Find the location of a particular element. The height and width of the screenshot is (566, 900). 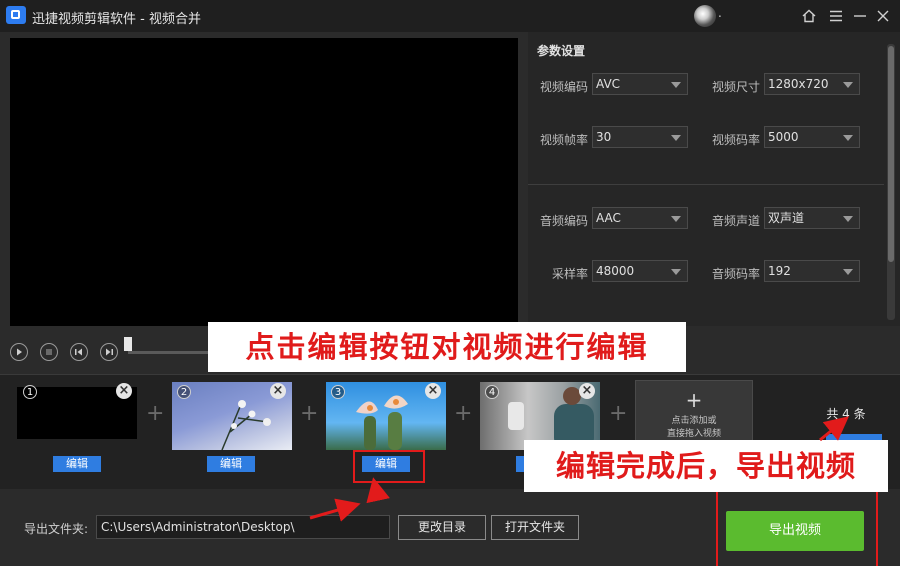

annotation-arrows is located at coordinates (579, 469).